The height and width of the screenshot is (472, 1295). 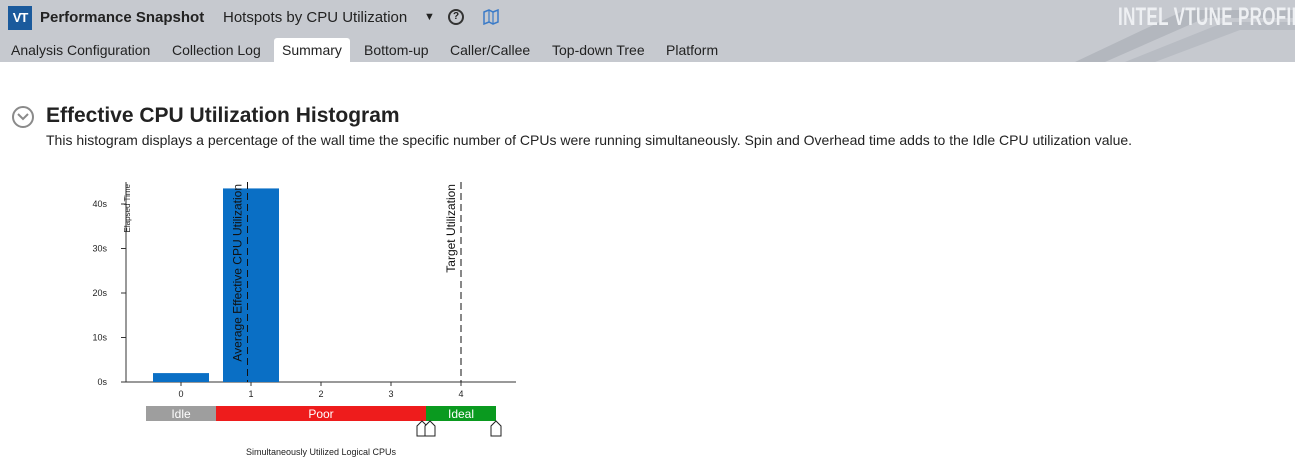 I want to click on y-tick-label: 0s, so click(x=102, y=382).